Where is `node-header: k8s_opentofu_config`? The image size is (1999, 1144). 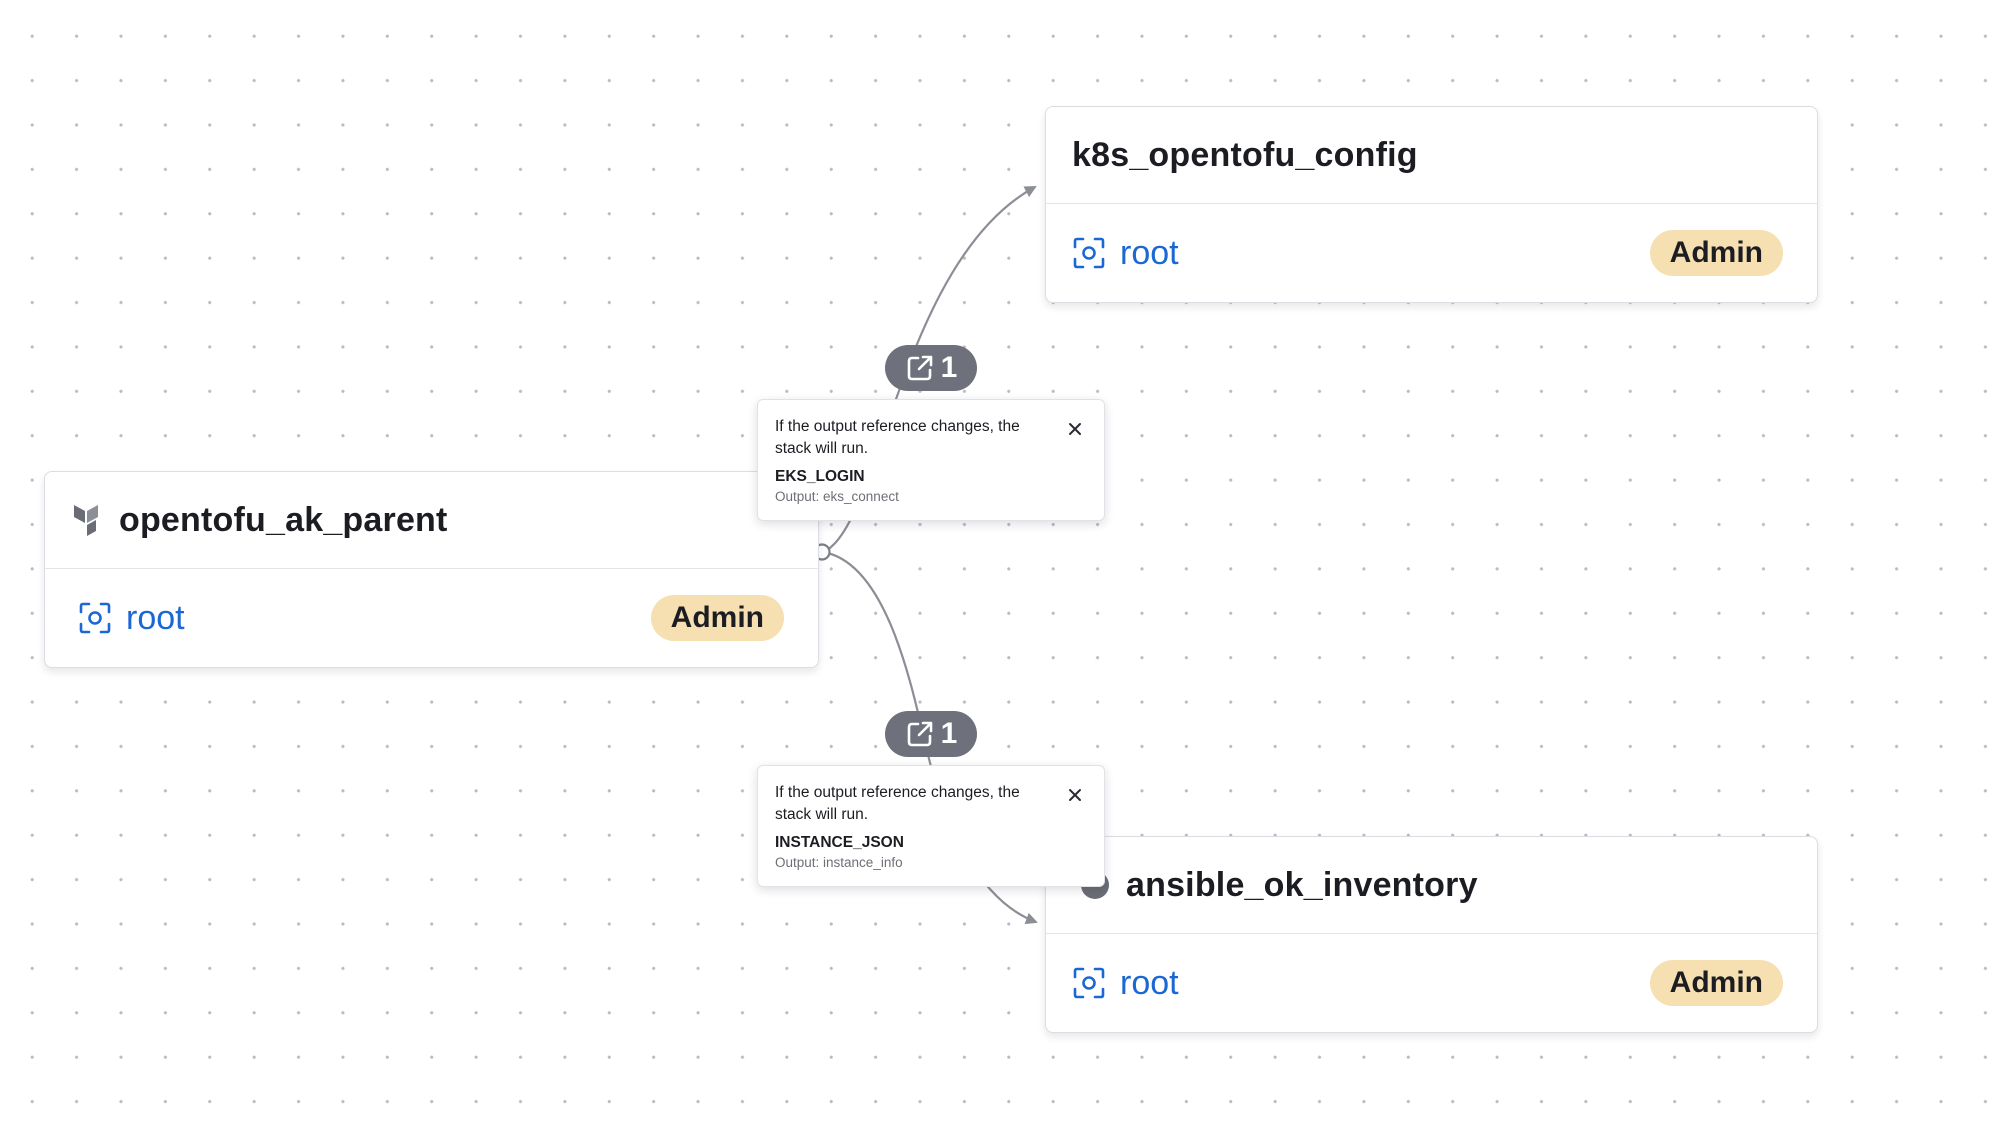 node-header: k8s_opentofu_config is located at coordinates (1431, 155).